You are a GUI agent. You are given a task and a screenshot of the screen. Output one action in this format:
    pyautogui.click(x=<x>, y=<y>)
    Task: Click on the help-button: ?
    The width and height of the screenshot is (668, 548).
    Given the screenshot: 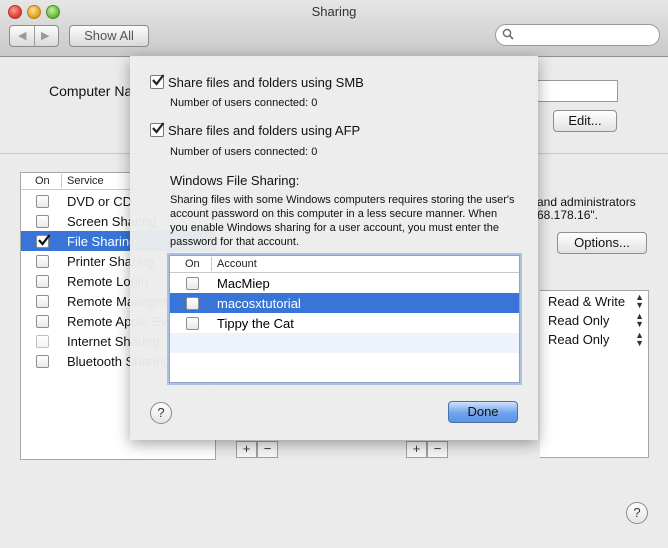 What is the action you would take?
    pyautogui.click(x=637, y=513)
    